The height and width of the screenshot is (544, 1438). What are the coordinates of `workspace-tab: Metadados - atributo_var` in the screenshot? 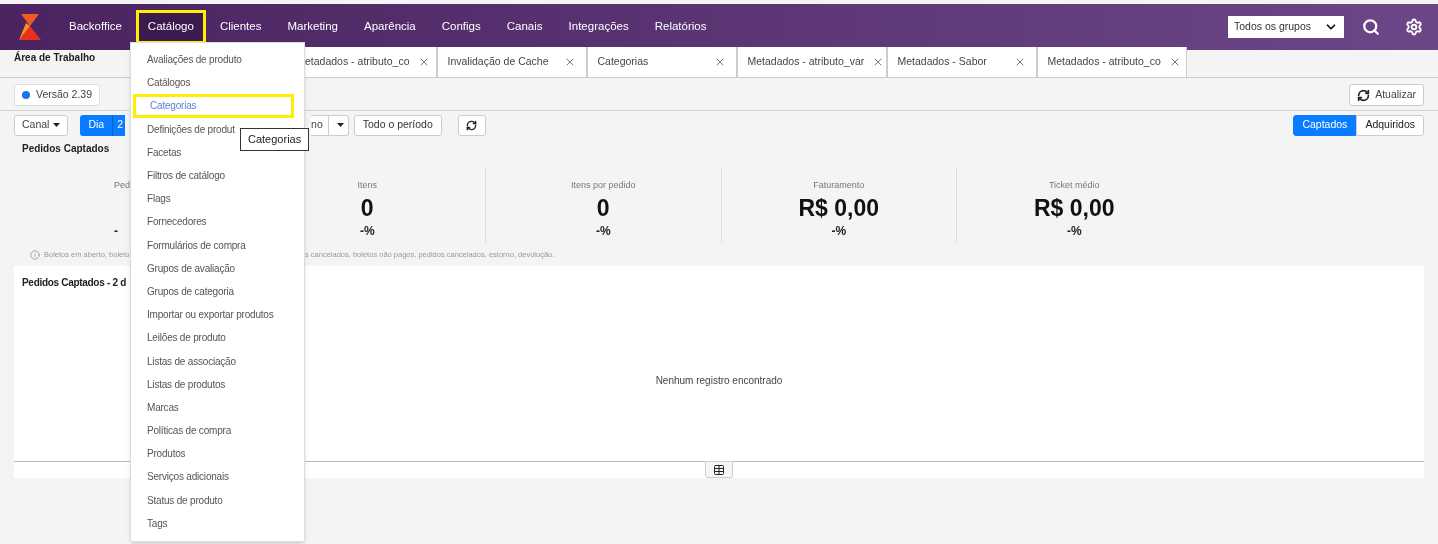 It's located at (811, 62).